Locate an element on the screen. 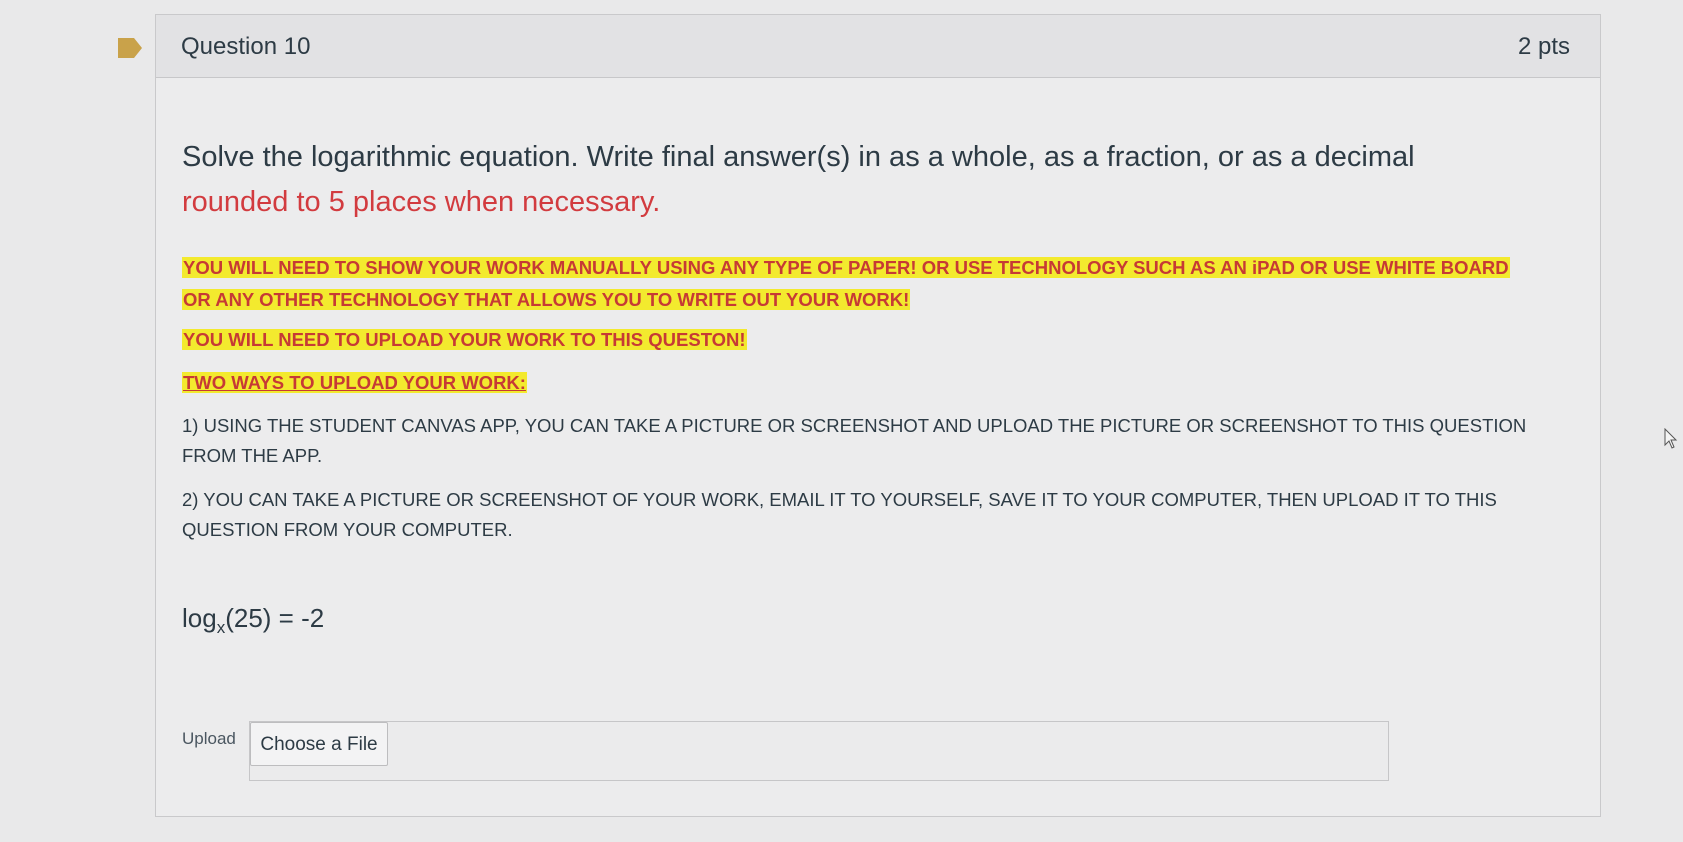  question-points: 2 pts is located at coordinates (1543, 46).